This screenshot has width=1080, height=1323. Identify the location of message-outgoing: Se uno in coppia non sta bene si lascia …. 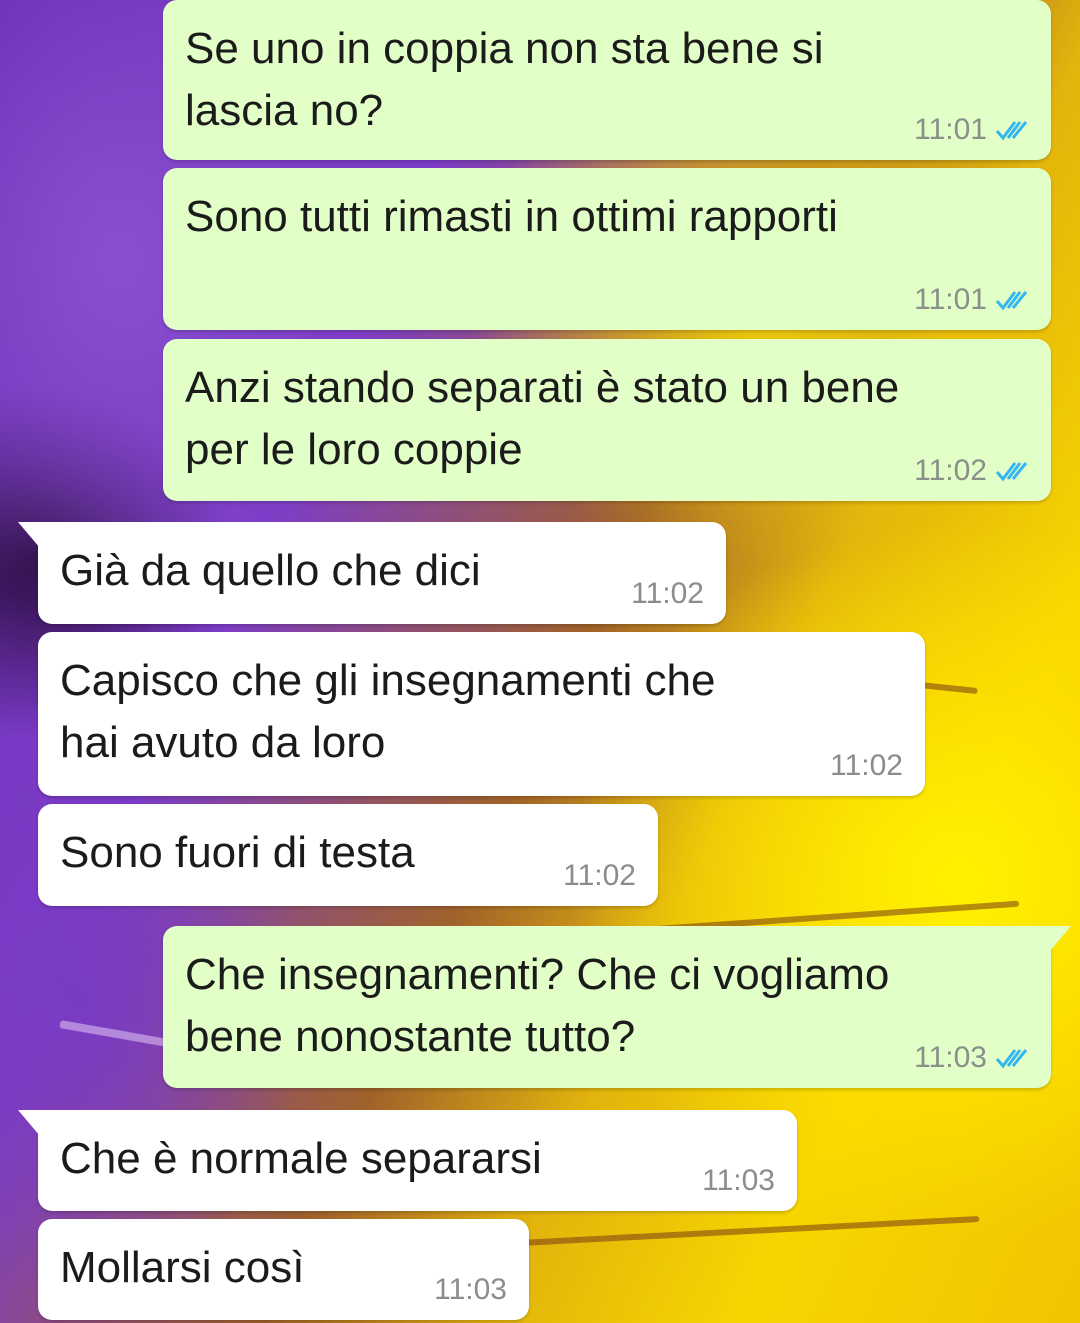
(607, 80).